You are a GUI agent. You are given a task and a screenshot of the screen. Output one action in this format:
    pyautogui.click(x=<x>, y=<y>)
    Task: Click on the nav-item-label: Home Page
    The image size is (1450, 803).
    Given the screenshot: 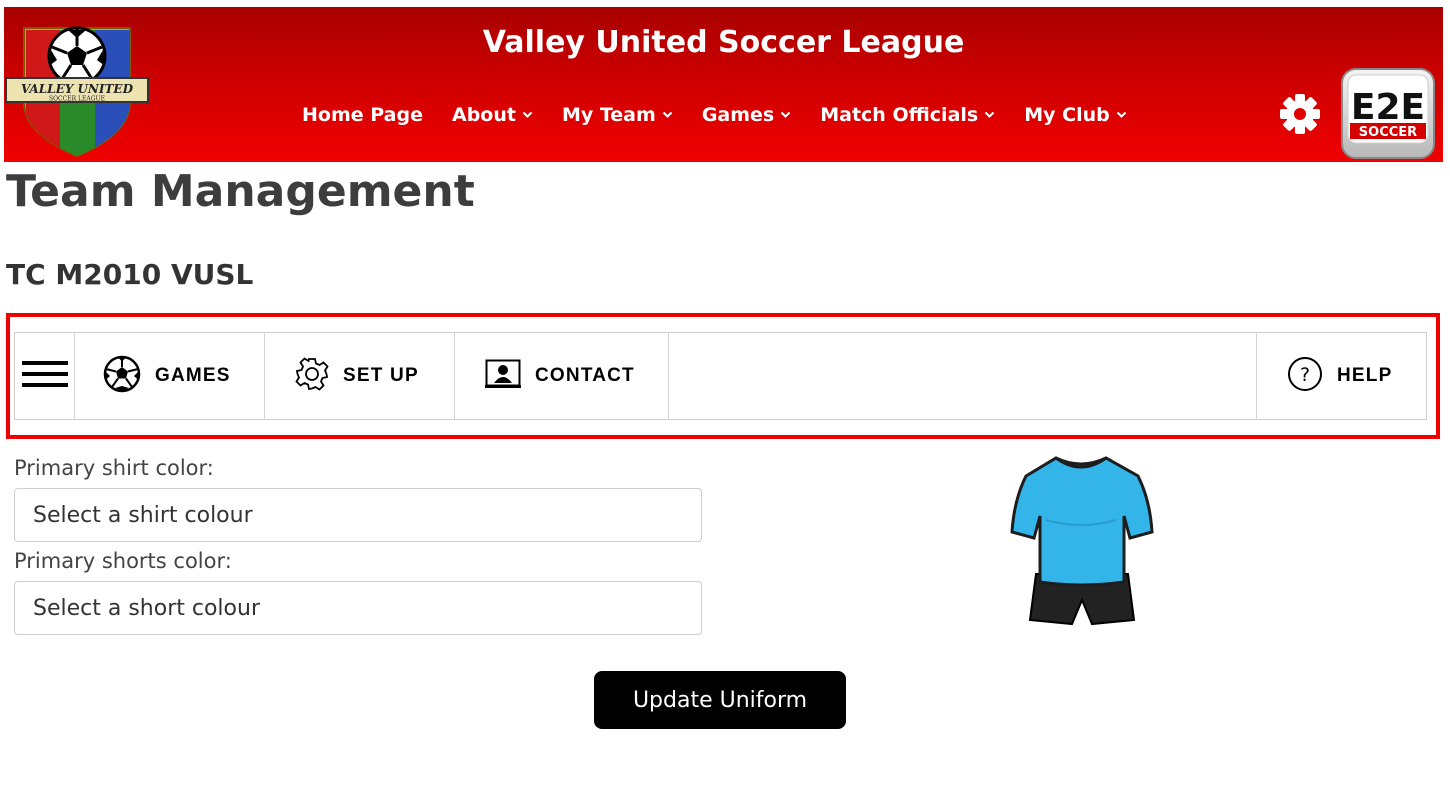 What is the action you would take?
    pyautogui.click(x=362, y=115)
    